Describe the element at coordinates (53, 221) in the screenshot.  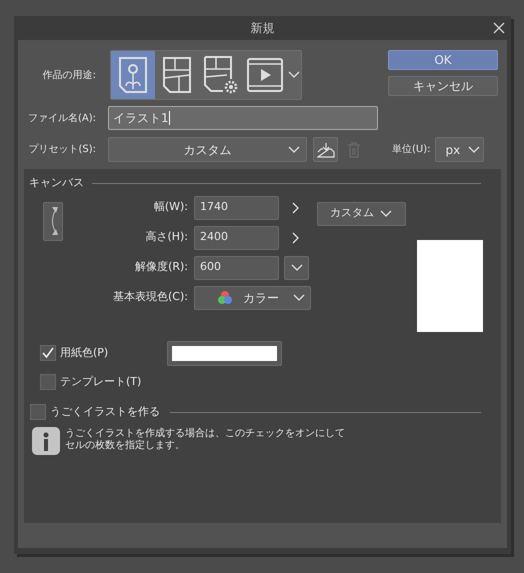
I see `swap-orientation-button` at that location.